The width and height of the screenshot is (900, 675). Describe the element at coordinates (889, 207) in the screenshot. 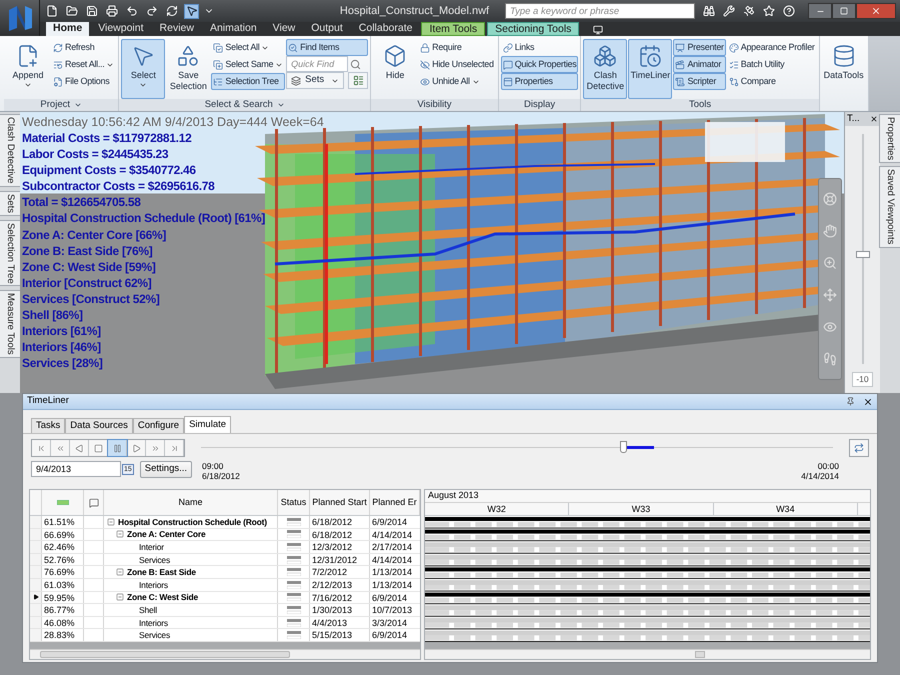

I see `side-tab: Saved Viewpoints` at that location.